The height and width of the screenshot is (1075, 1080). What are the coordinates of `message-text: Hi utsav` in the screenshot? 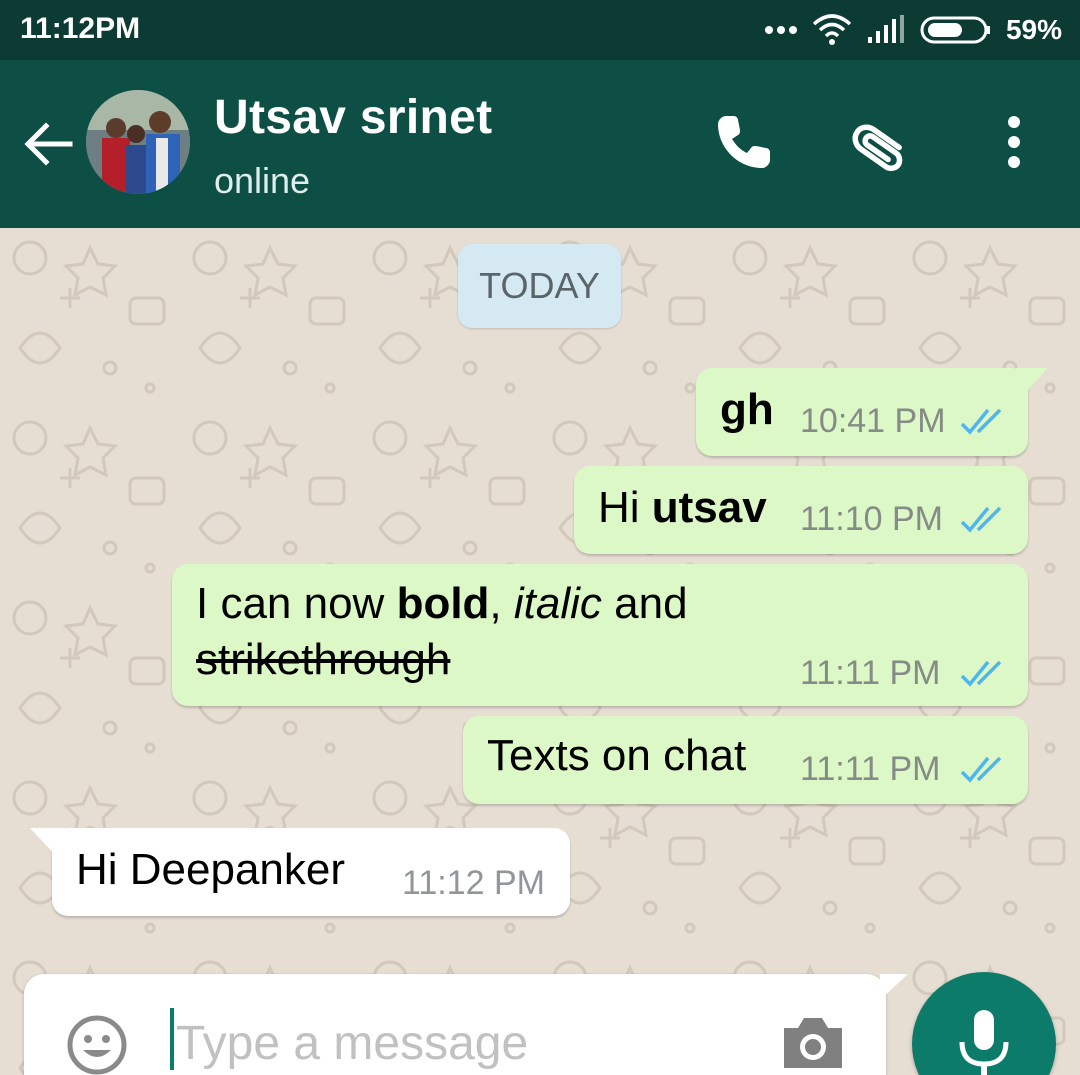 It's located at (682, 508).